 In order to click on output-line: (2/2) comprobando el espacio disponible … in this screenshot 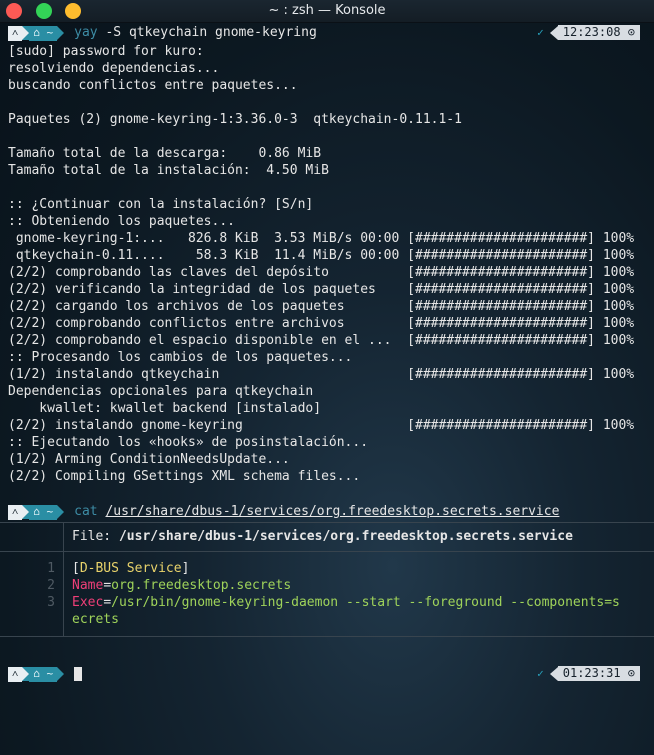, I will do `click(321, 340)`.